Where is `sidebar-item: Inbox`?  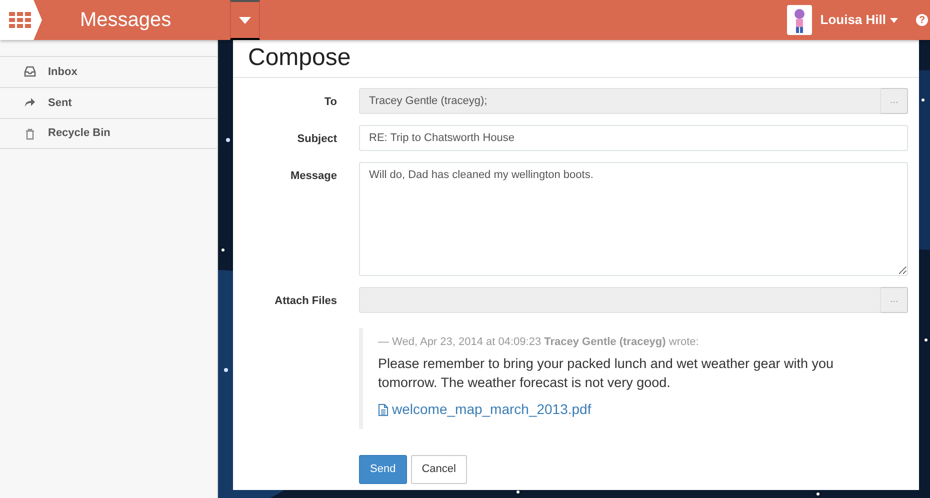 sidebar-item: Inbox is located at coordinates (108, 71).